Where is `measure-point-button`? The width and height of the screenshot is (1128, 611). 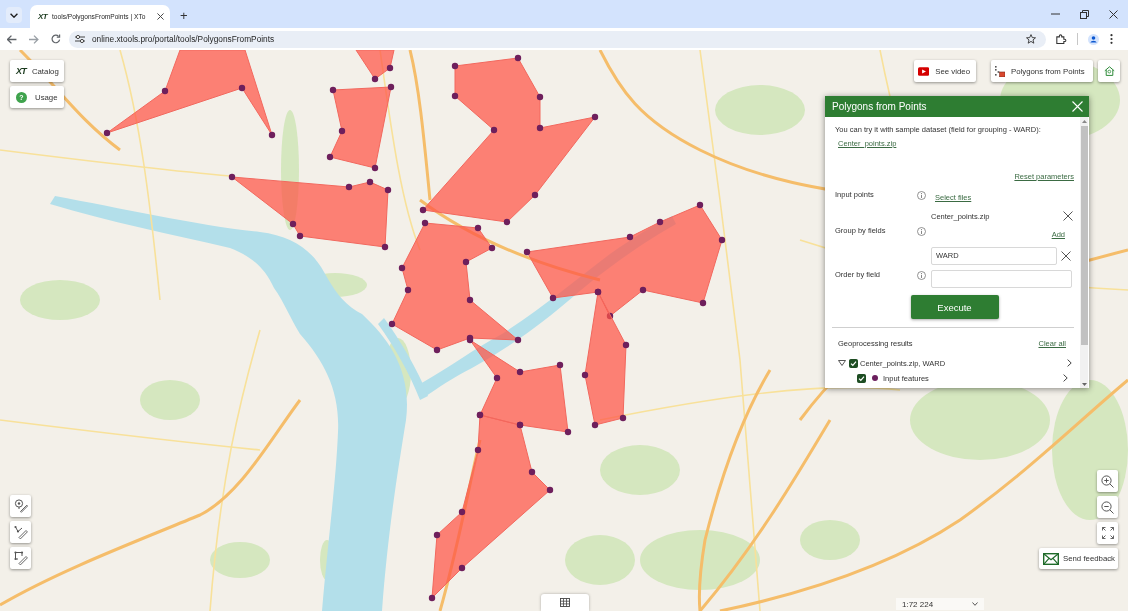
measure-point-button is located at coordinates (20, 506).